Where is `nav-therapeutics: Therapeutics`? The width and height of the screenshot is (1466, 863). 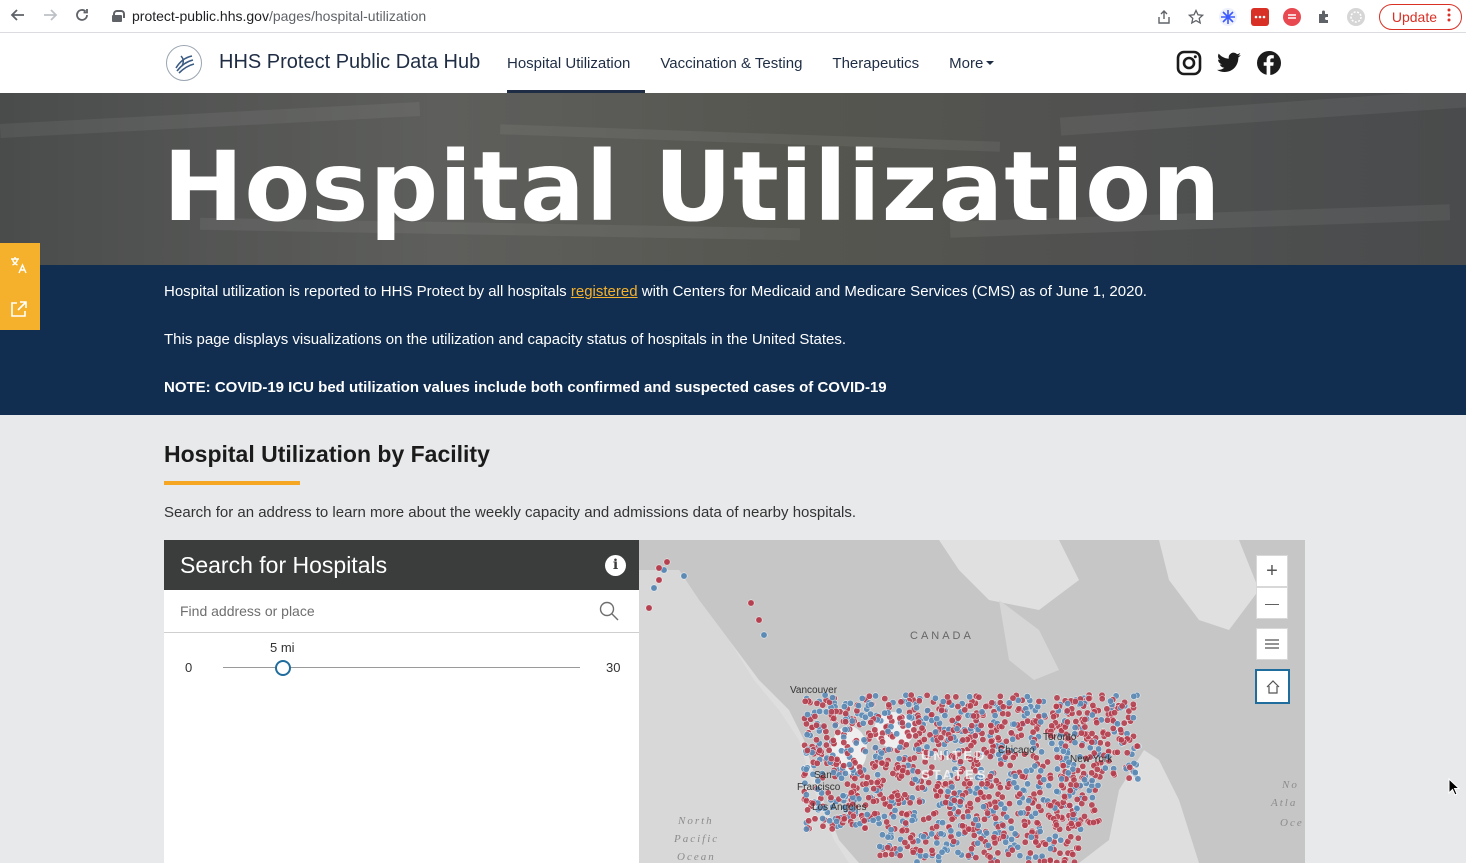 nav-therapeutics: Therapeutics is located at coordinates (875, 63).